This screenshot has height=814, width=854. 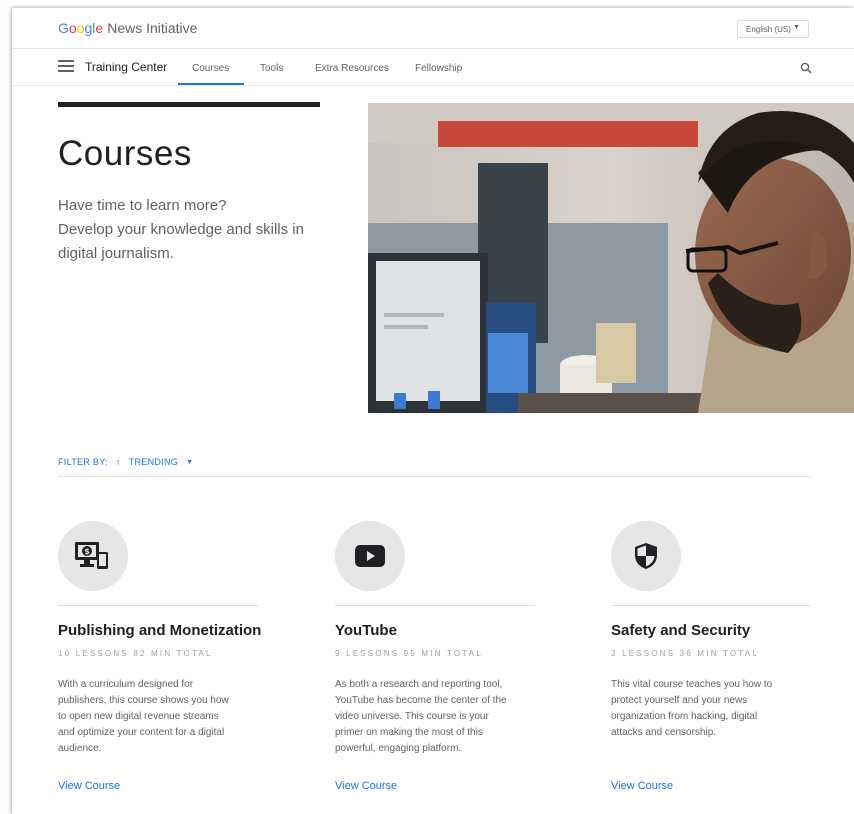 I want to click on logo-letter: e, so click(x=99, y=28).